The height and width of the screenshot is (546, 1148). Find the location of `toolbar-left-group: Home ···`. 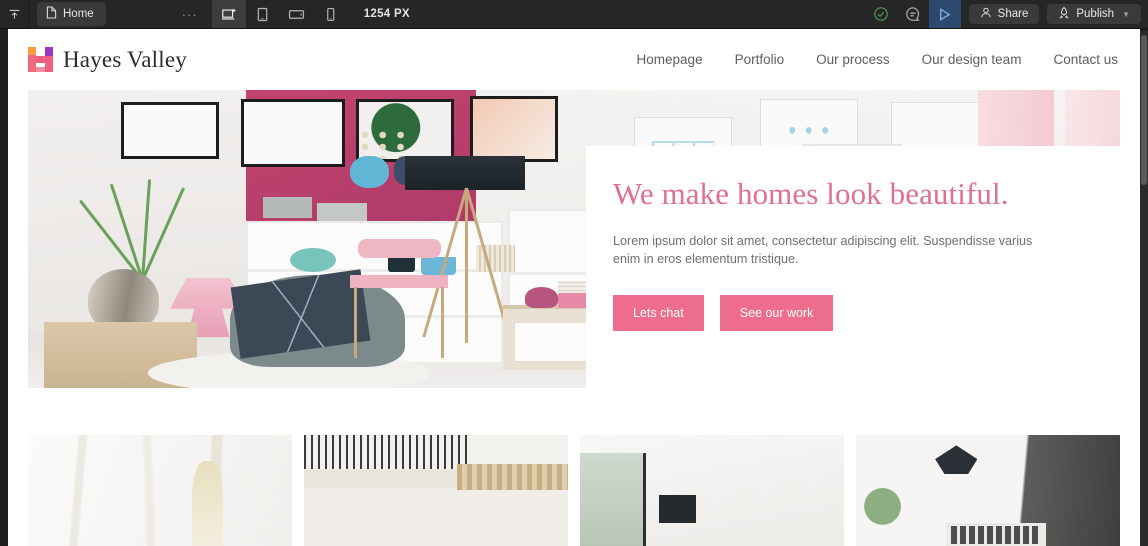

toolbar-left-group: Home ··· is located at coordinates (106, 14).